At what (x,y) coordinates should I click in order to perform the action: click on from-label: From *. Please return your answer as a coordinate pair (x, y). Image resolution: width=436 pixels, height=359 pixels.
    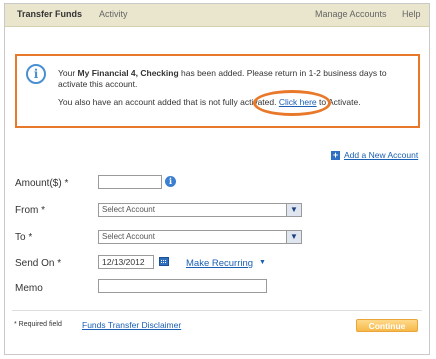
    Looking at the image, I should click on (30, 210).